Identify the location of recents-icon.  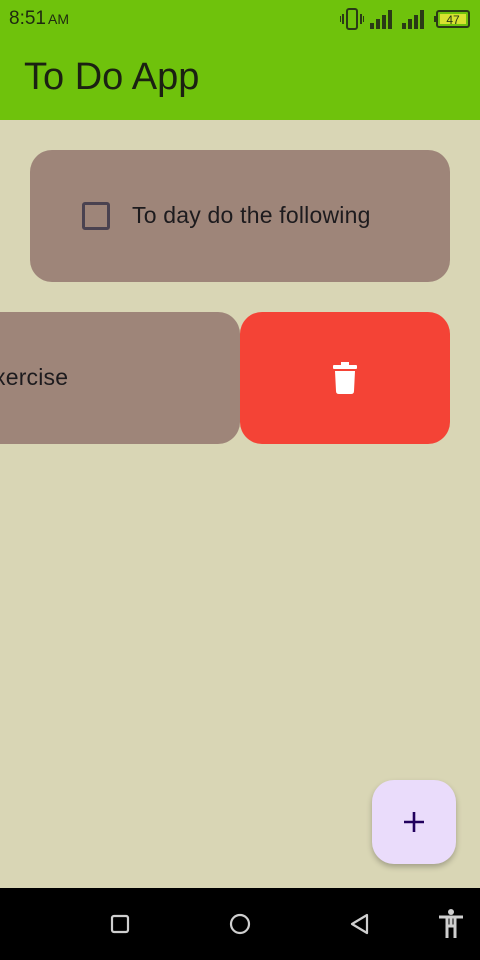
(120, 924).